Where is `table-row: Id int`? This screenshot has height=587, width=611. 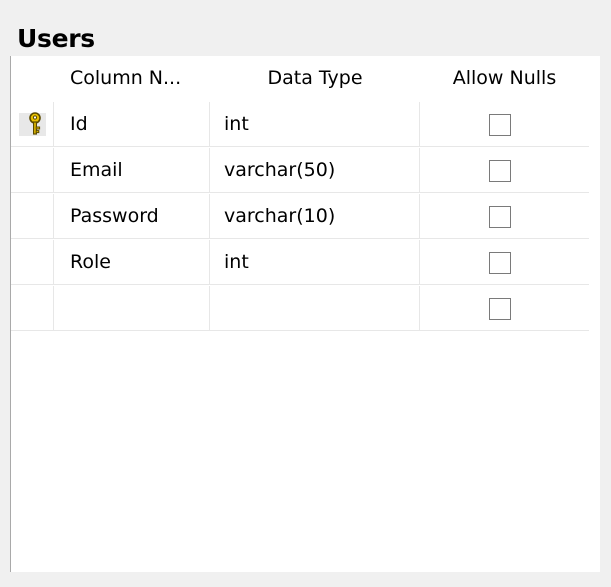
table-row: Id int is located at coordinates (300, 125).